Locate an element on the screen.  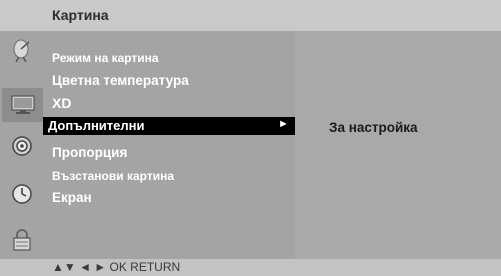
menu-item-screen: Екран is located at coordinates (72, 197).